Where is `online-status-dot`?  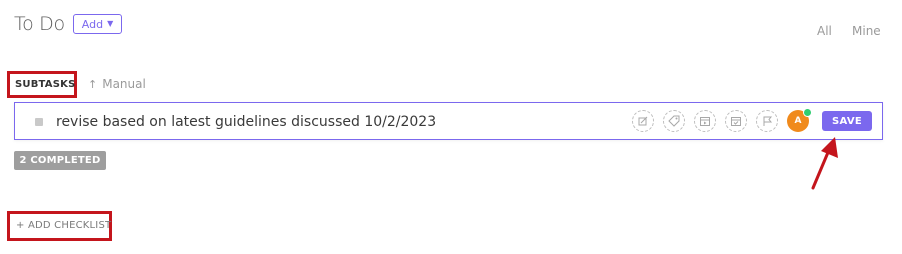
online-status-dot is located at coordinates (807, 112).